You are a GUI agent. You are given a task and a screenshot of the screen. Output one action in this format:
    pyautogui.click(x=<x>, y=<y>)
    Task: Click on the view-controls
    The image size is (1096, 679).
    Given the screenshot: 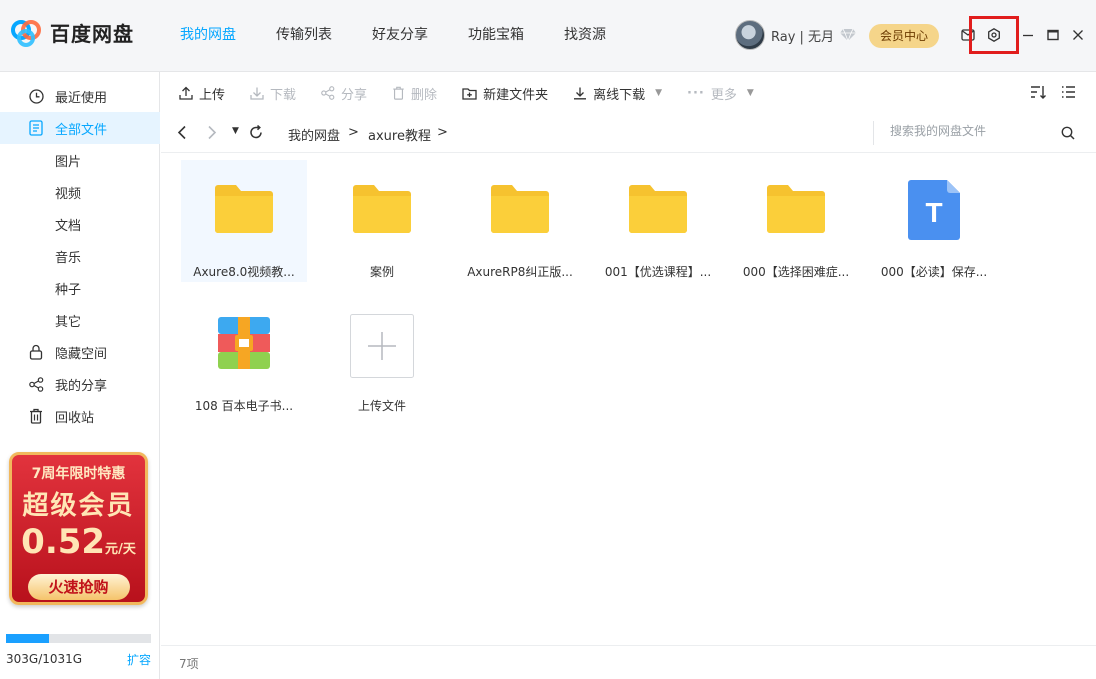 What is the action you would take?
    pyautogui.click(x=1053, y=92)
    